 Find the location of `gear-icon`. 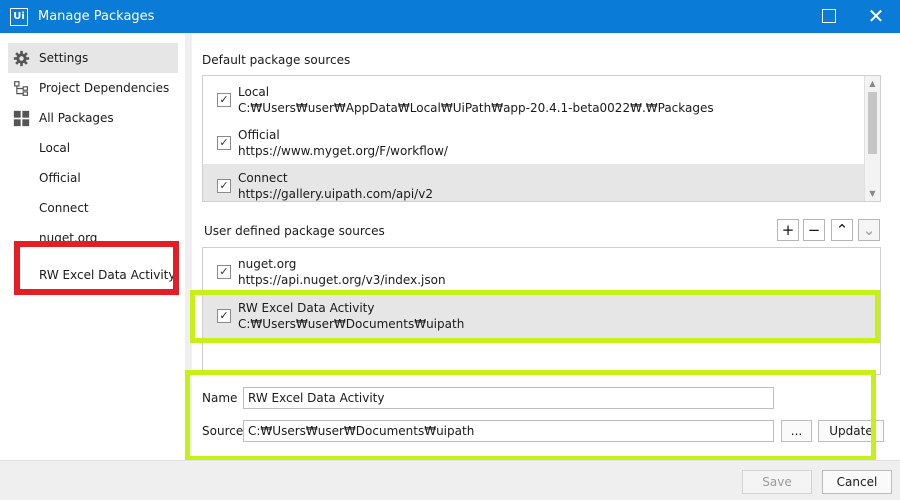

gear-icon is located at coordinates (21, 58).